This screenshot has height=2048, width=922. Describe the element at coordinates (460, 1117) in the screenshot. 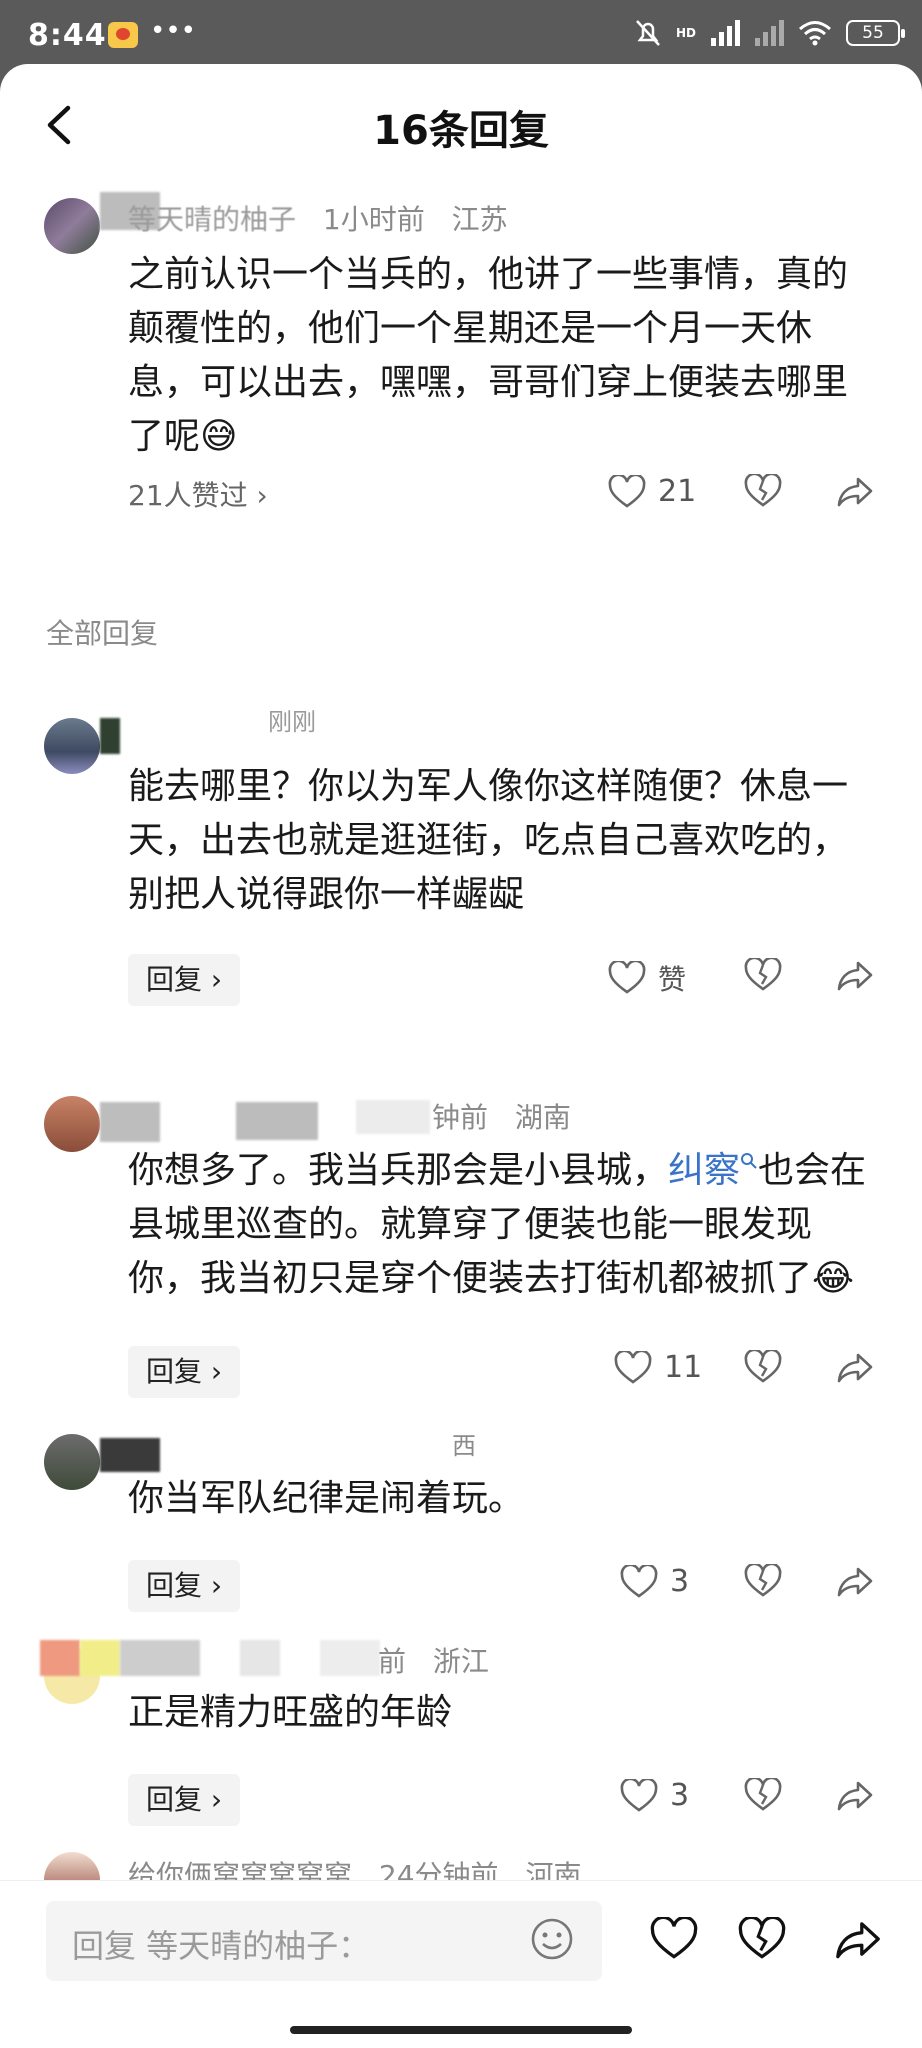

I see `reply-time: 钟前` at that location.